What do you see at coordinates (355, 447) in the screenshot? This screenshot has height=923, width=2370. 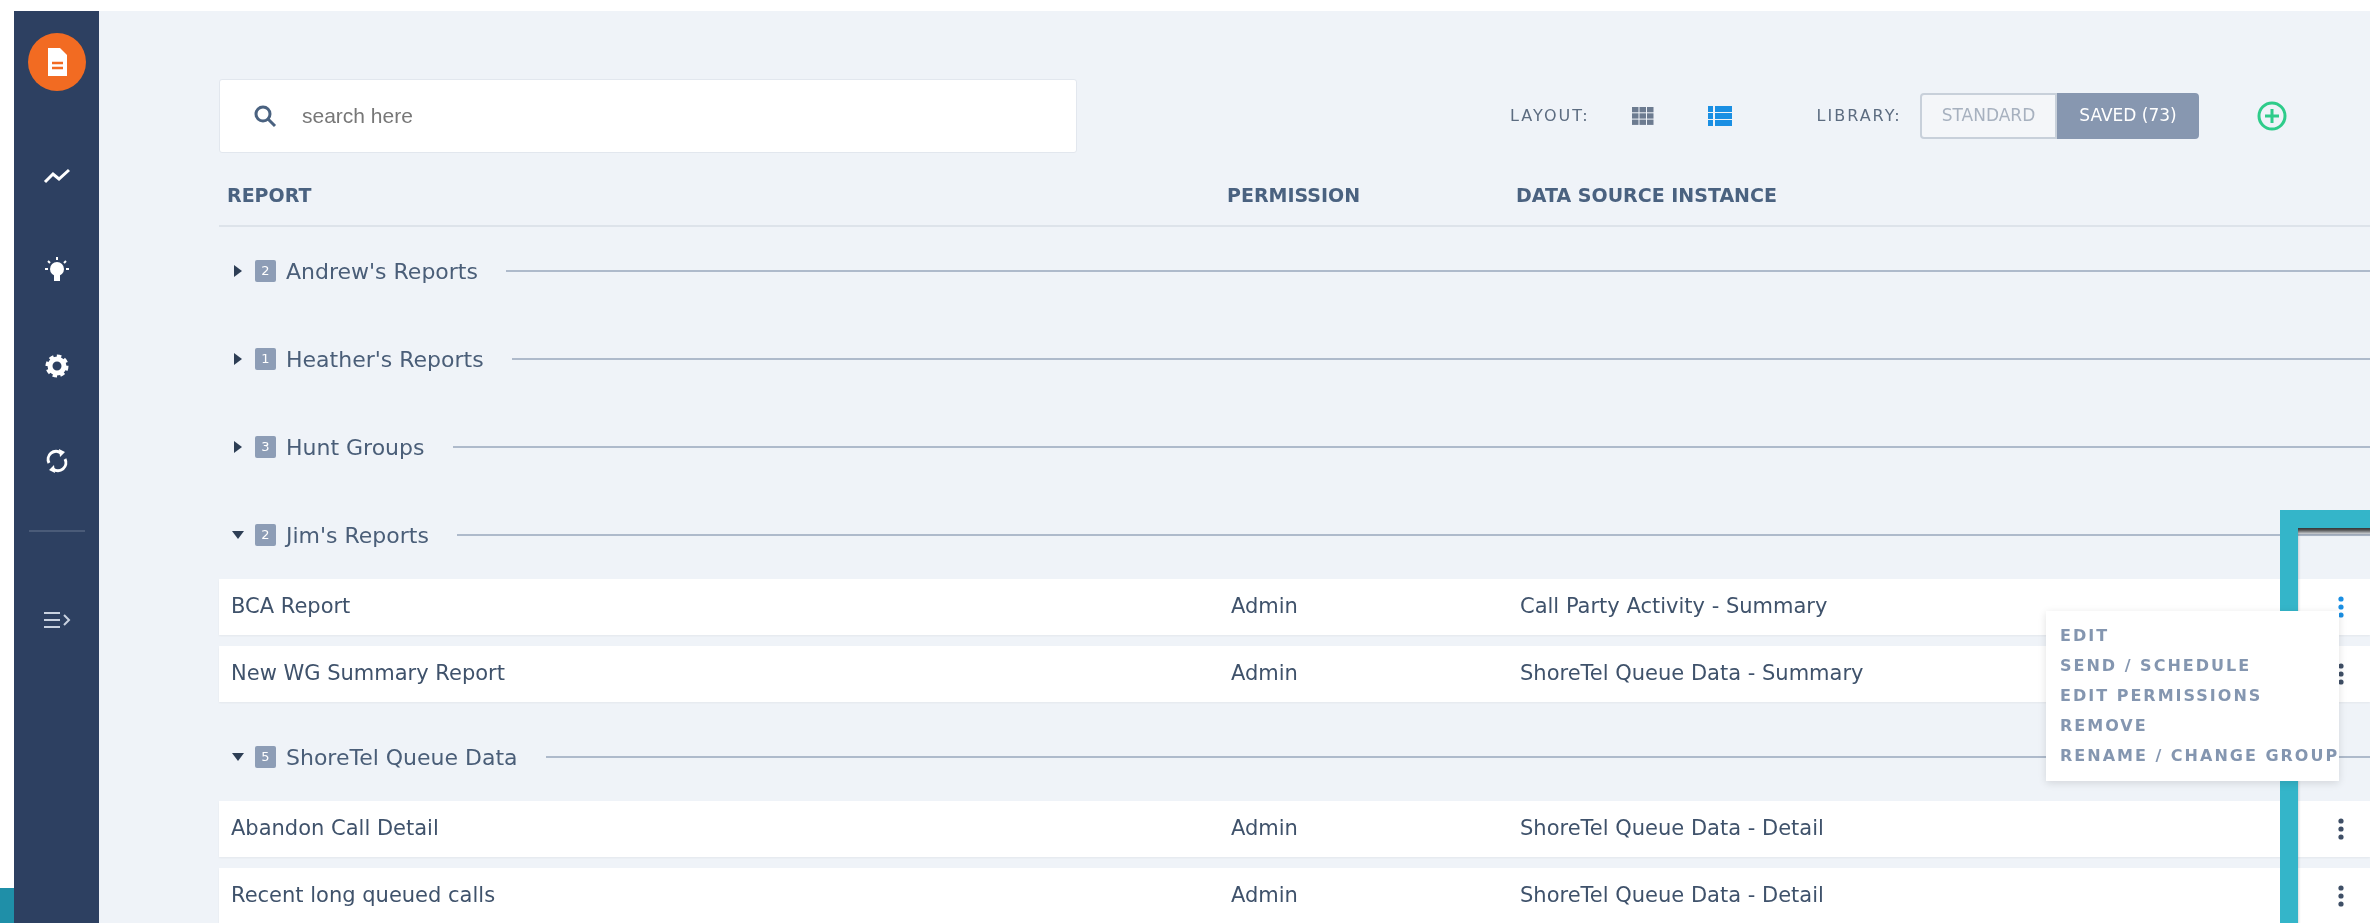 I see `group-title: Hunt Groups` at bounding box center [355, 447].